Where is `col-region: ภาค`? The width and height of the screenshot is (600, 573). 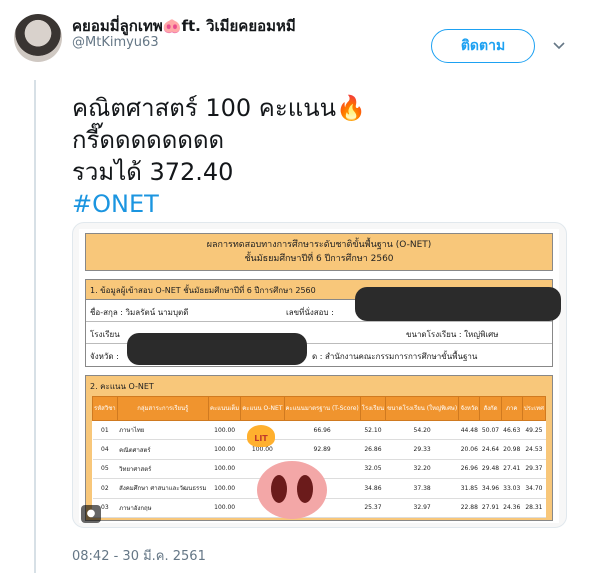 col-region: ภาค is located at coordinates (511, 408).